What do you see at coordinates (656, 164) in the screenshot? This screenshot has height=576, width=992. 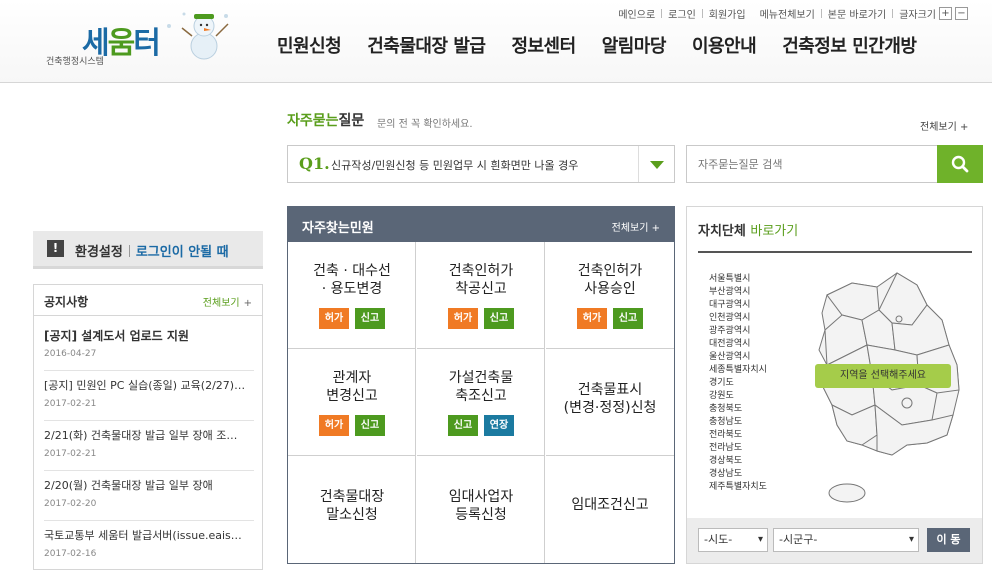 I see `faq-dropdown-button` at bounding box center [656, 164].